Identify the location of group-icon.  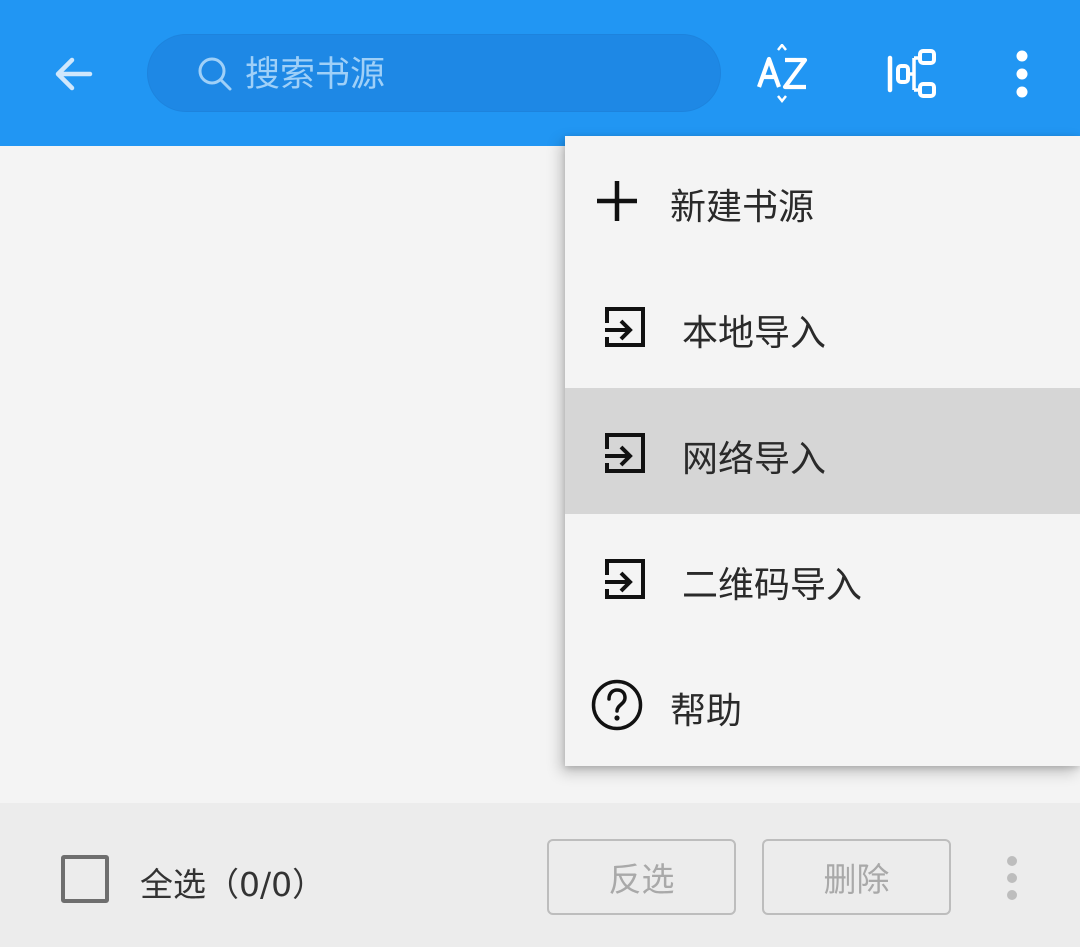
(911, 73).